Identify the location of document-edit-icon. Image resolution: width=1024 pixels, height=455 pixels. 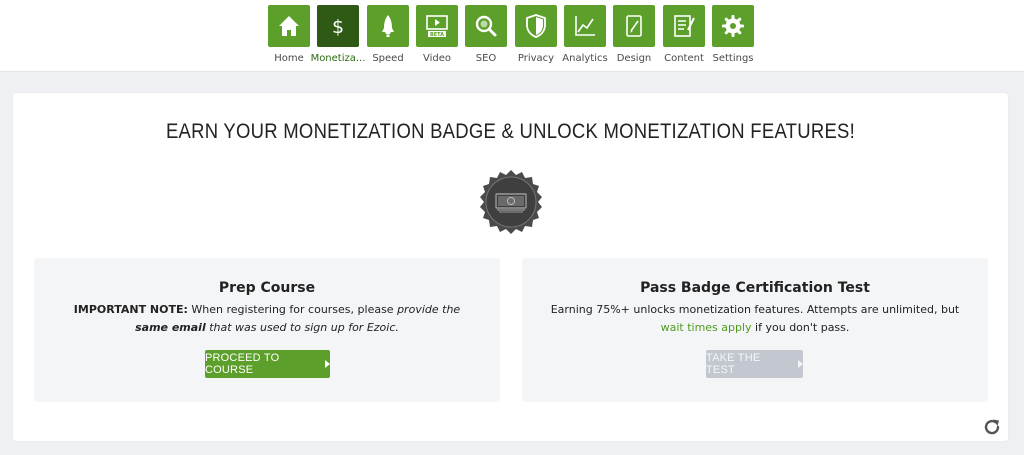
(684, 26).